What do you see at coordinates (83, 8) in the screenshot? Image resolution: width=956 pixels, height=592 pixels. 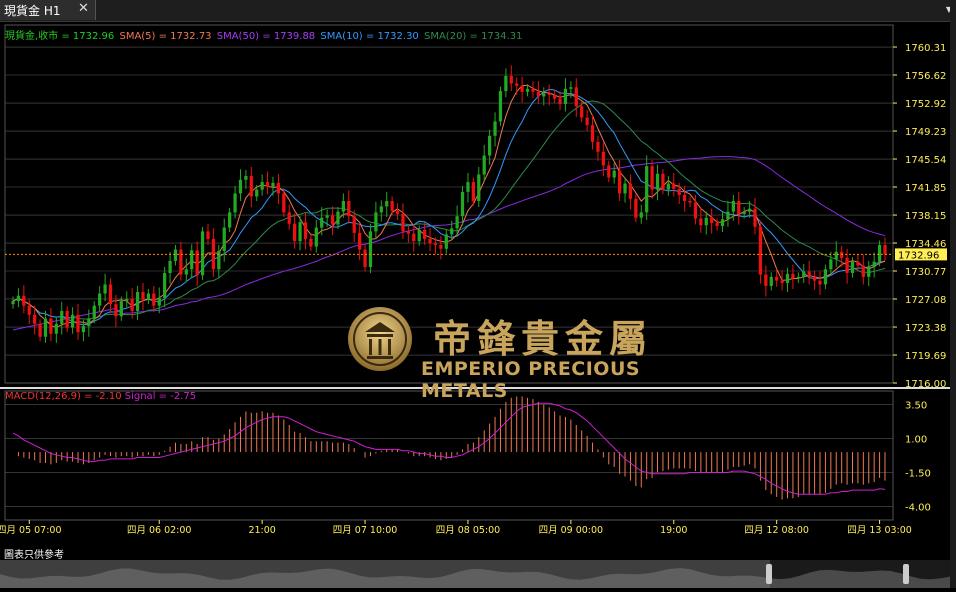 I see `close-icon: ✕` at bounding box center [83, 8].